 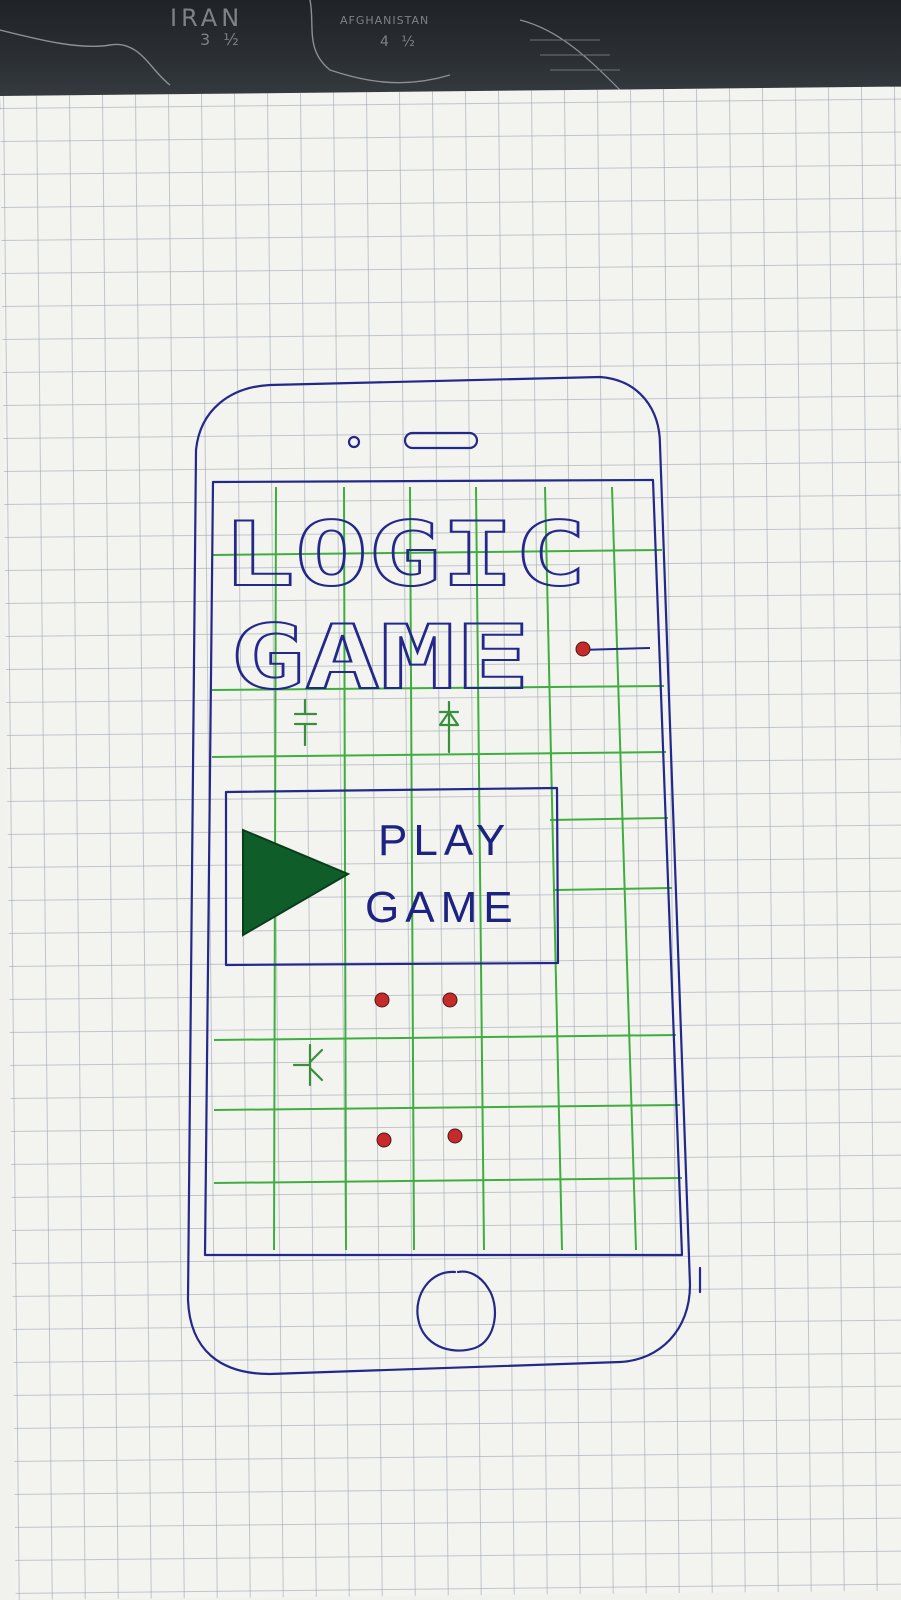 I want to click on play-button-label-line1: PLAY, so click(x=444, y=840).